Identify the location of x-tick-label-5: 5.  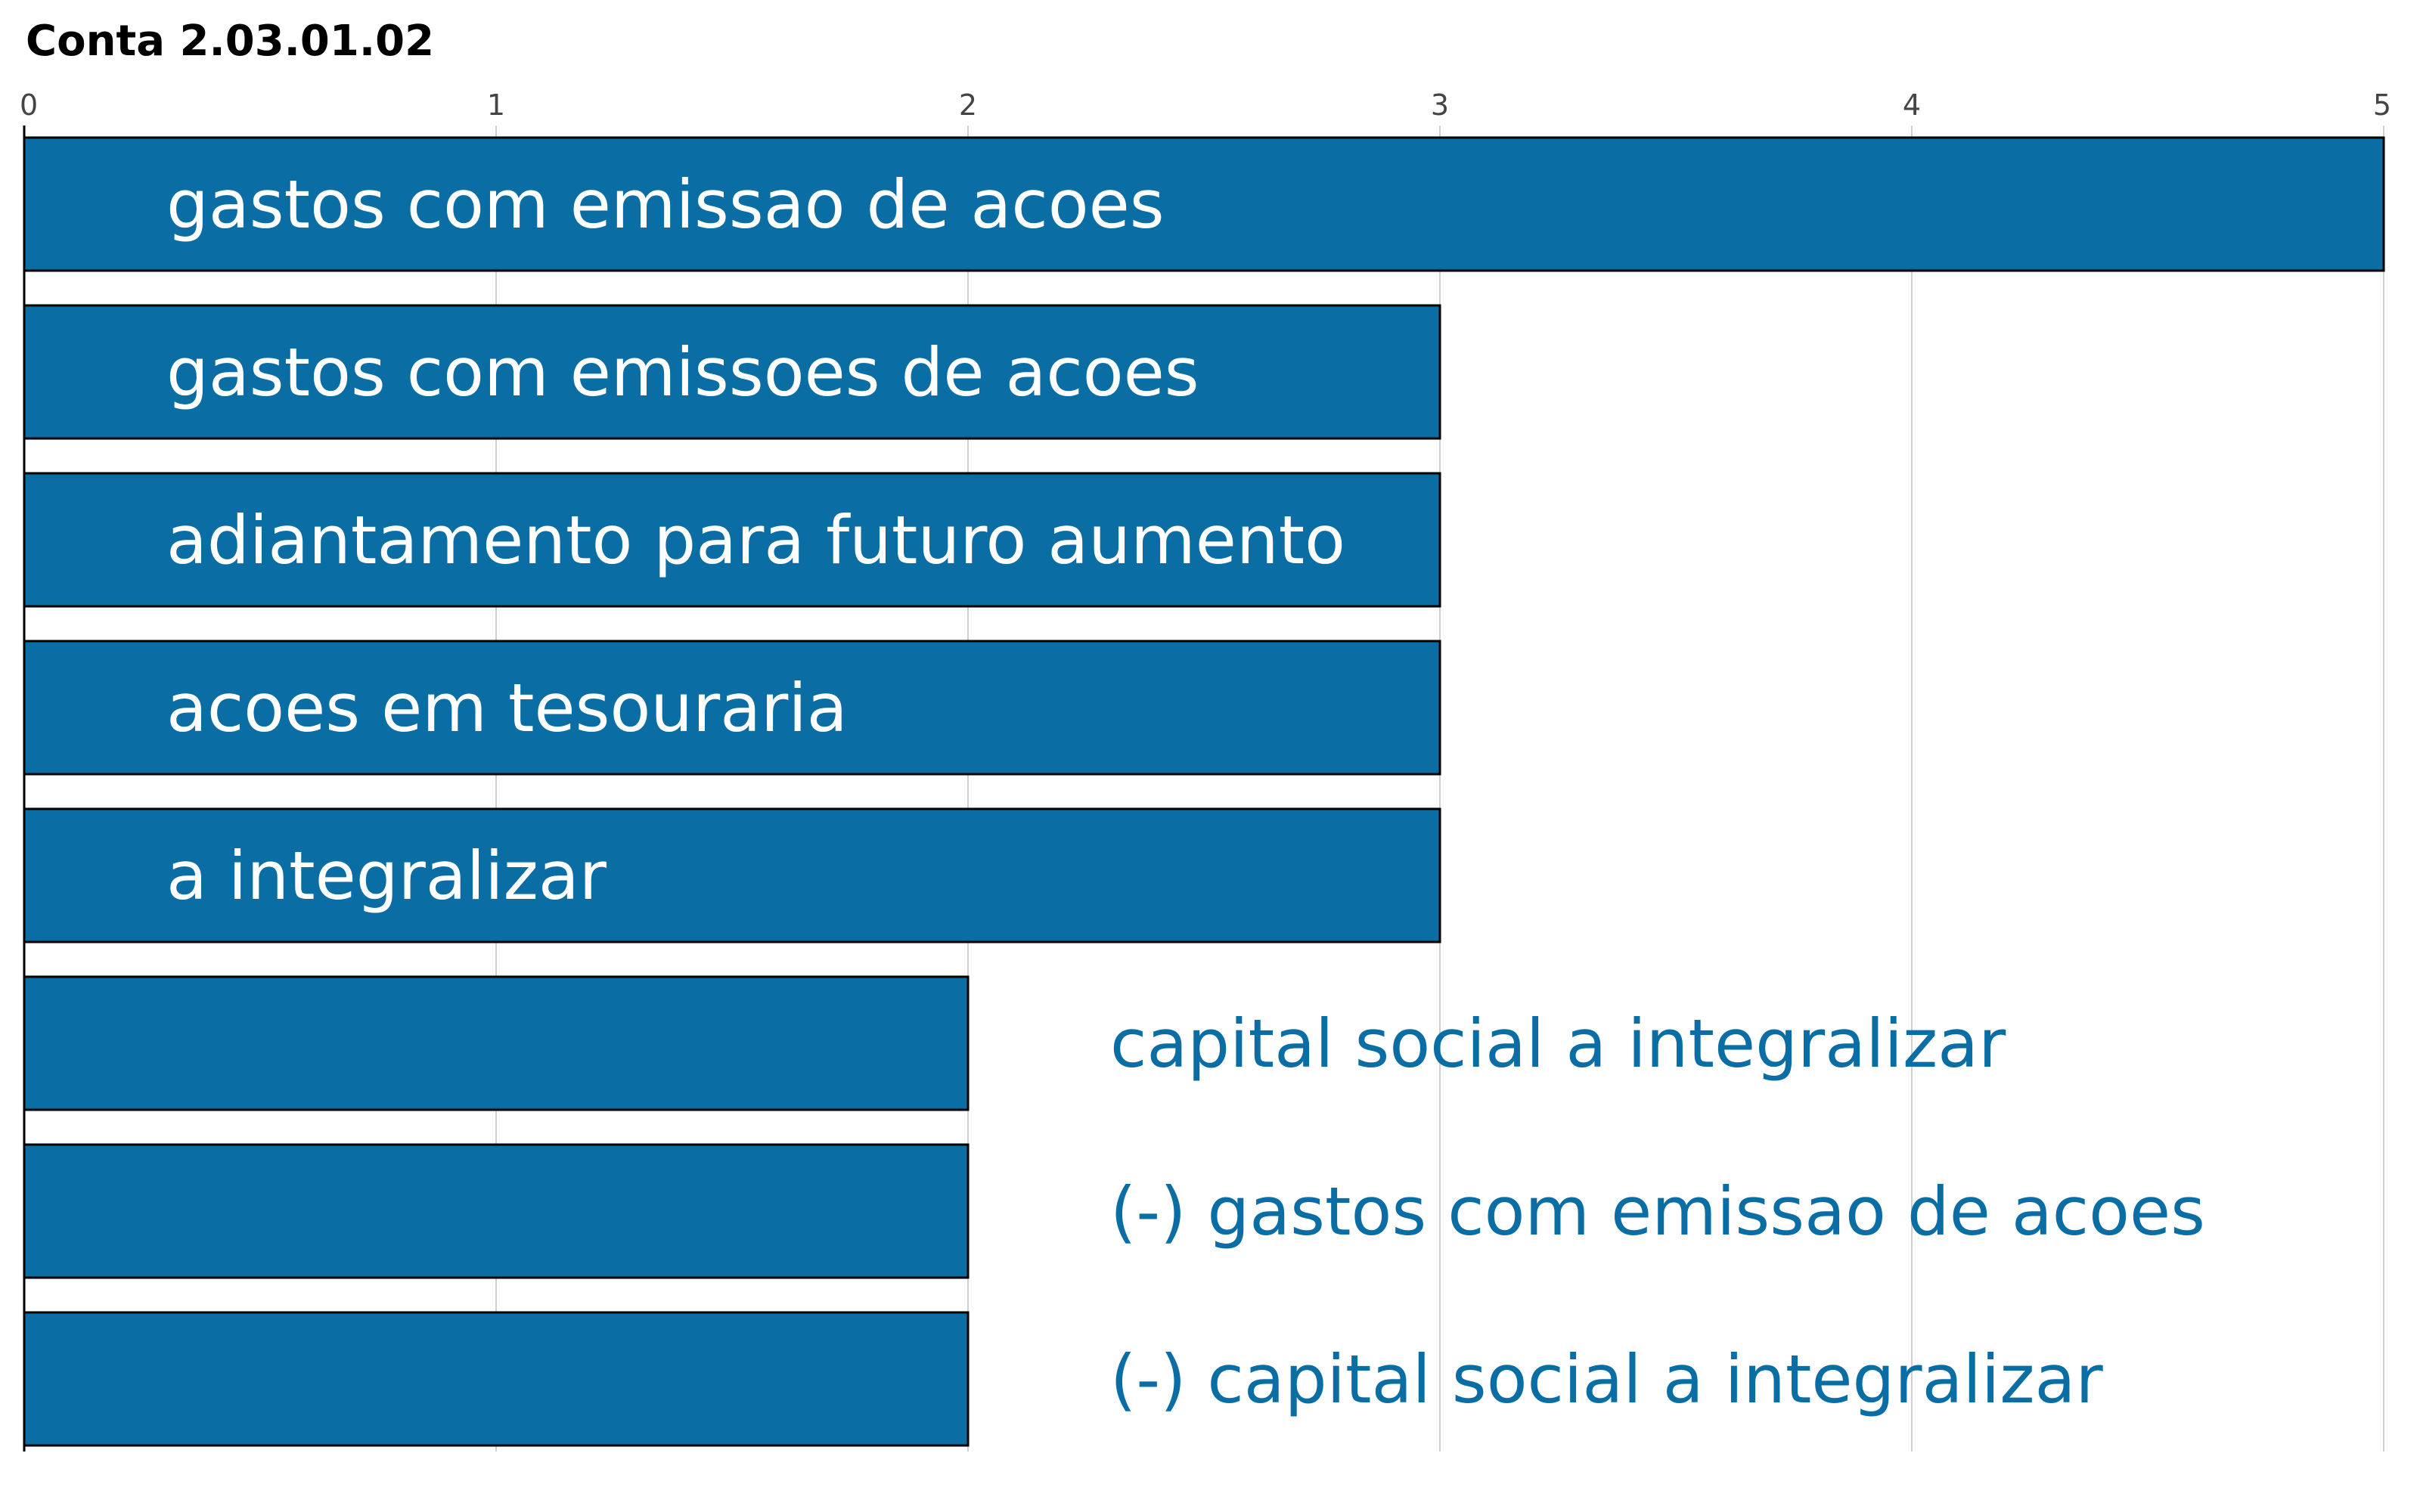
(2382, 105).